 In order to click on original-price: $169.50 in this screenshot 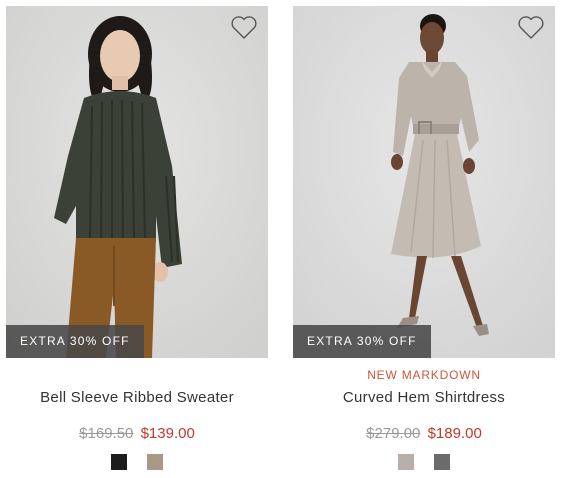, I will do `click(106, 433)`.